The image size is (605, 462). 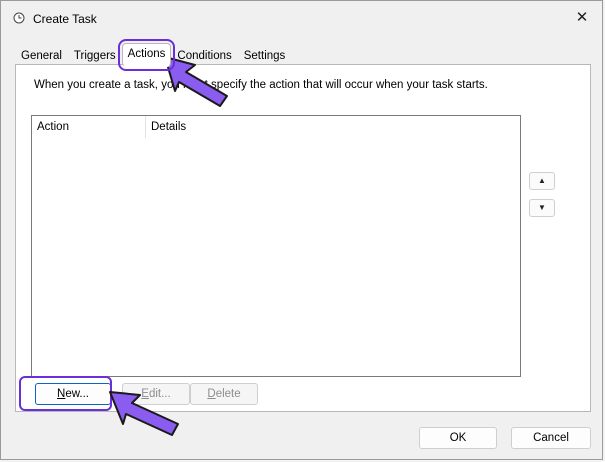 What do you see at coordinates (89, 127) in the screenshot?
I see `column-header-action: Action` at bounding box center [89, 127].